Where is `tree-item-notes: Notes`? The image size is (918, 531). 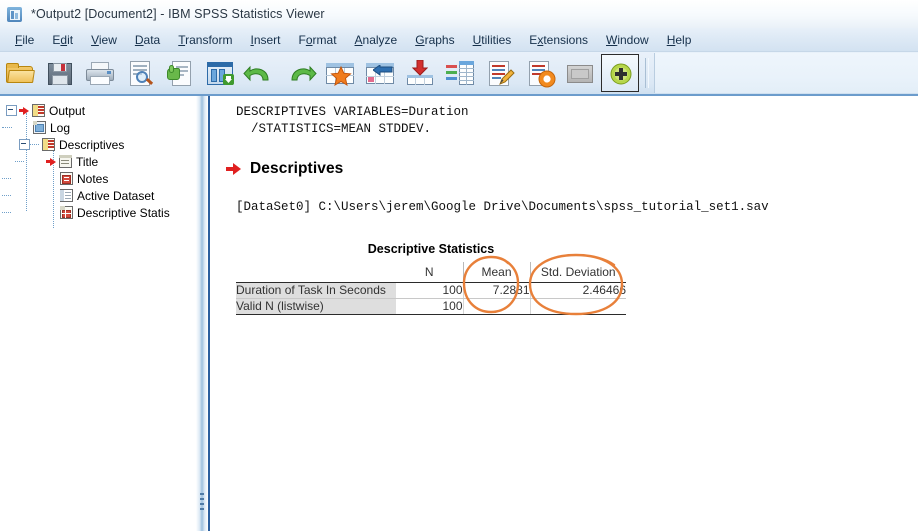
tree-item-notes: Notes is located at coordinates (99, 178).